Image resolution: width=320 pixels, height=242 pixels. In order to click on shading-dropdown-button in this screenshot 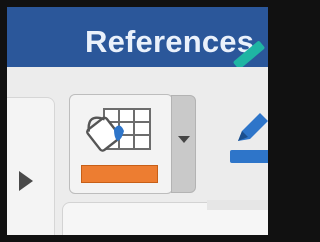, I will do `click(183, 144)`.